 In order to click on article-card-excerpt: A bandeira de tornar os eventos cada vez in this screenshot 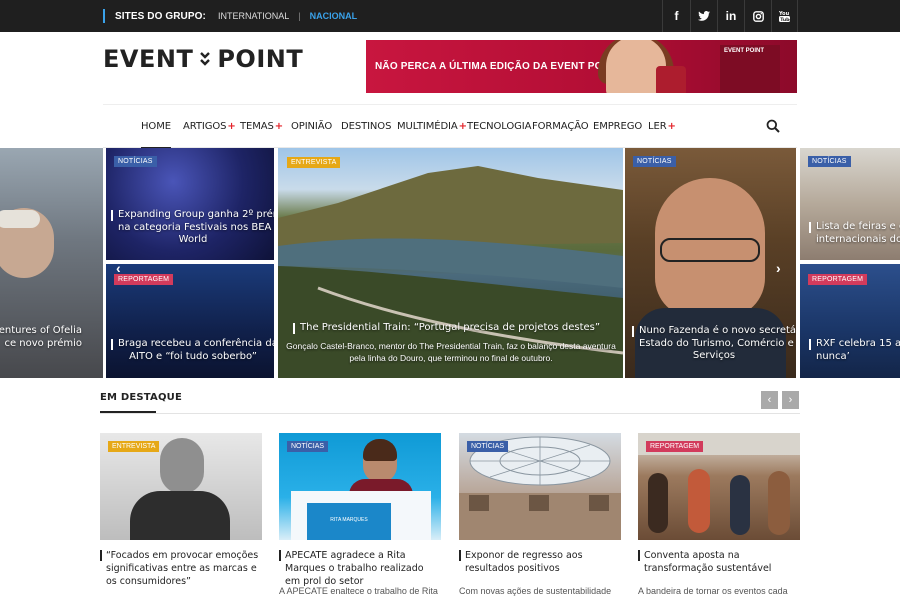, I will do `click(713, 593)`.